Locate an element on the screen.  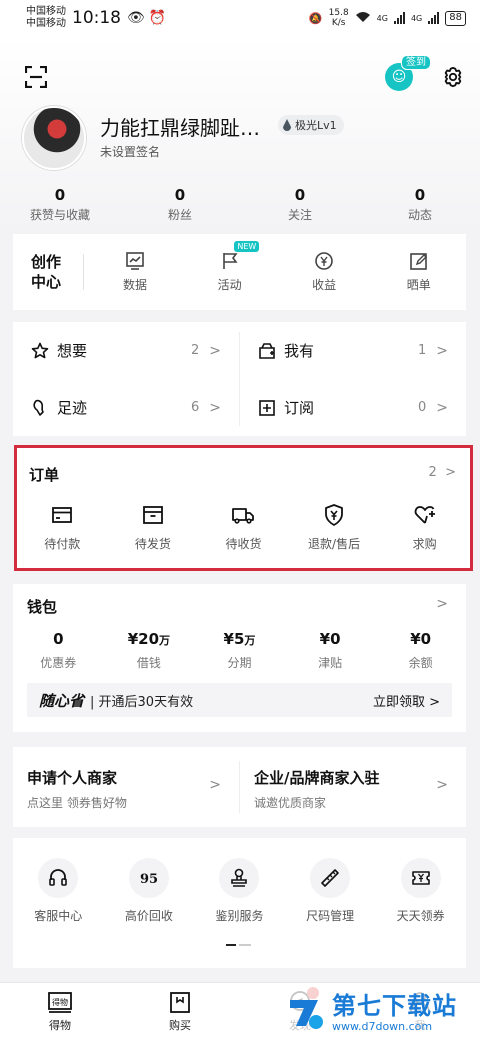
promo-link: 立即领取 > is located at coordinates (406, 700).